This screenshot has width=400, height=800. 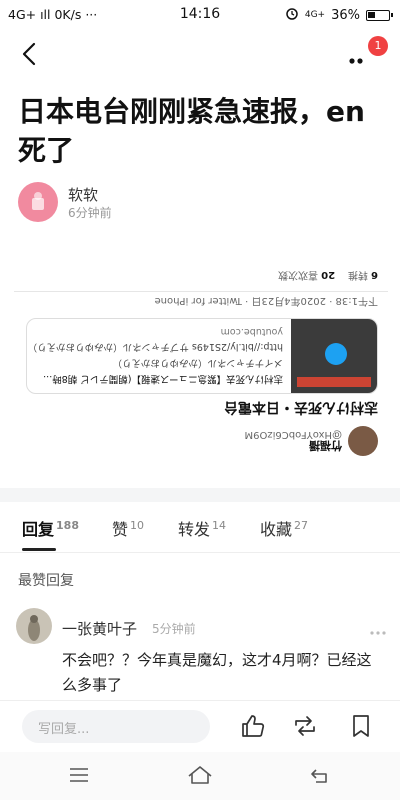 What do you see at coordinates (325, 445) in the screenshot?
I see `tweet-user-name: 竹福播` at bounding box center [325, 445].